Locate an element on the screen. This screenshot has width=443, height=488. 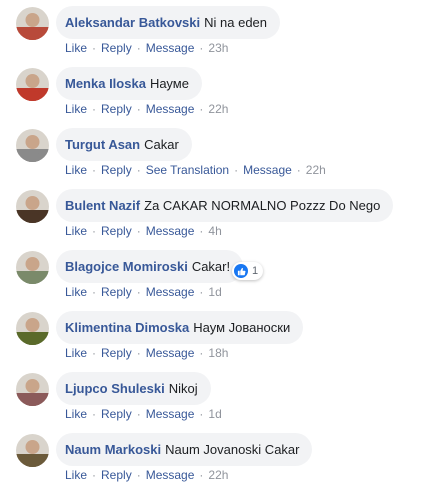
comment-text: Naum Jovanoski Cakar is located at coordinates (232, 449).